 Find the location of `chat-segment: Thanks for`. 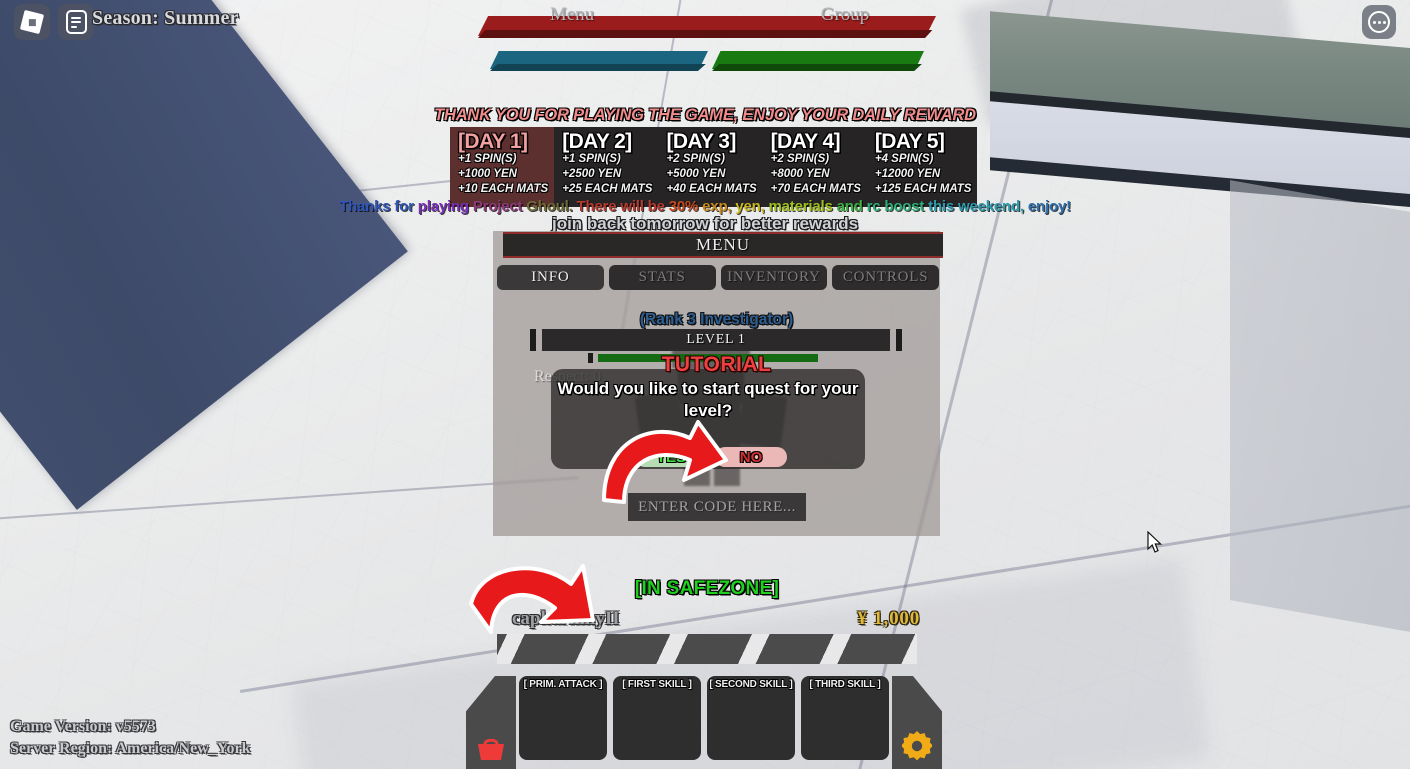

chat-segment: Thanks for is located at coordinates (378, 206).